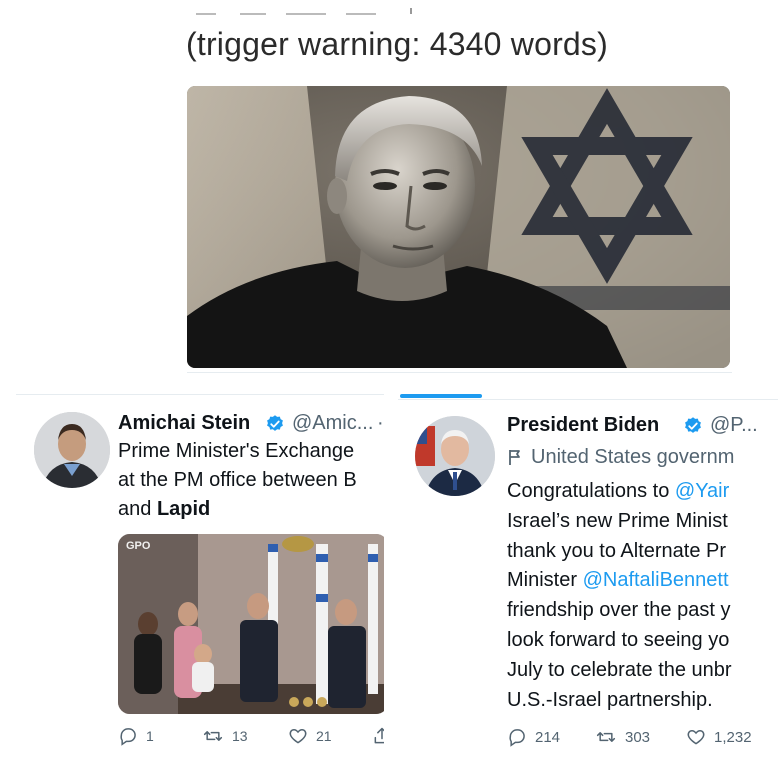 This screenshot has height=779, width=778. Describe the element at coordinates (702, 491) in the screenshot. I see `mention-link: @Yair` at that location.